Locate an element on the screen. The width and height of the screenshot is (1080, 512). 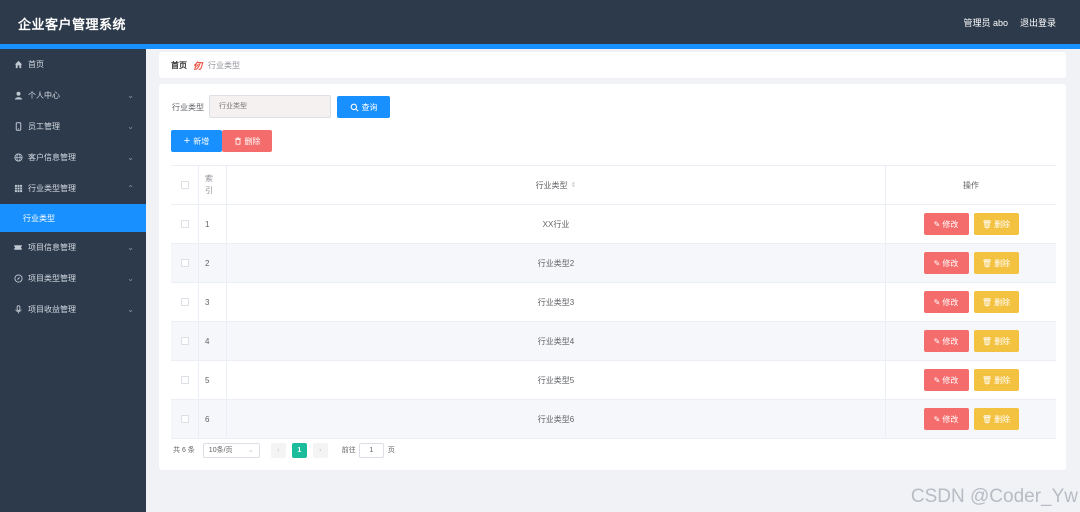
trash-icon is located at coordinates (237, 141).